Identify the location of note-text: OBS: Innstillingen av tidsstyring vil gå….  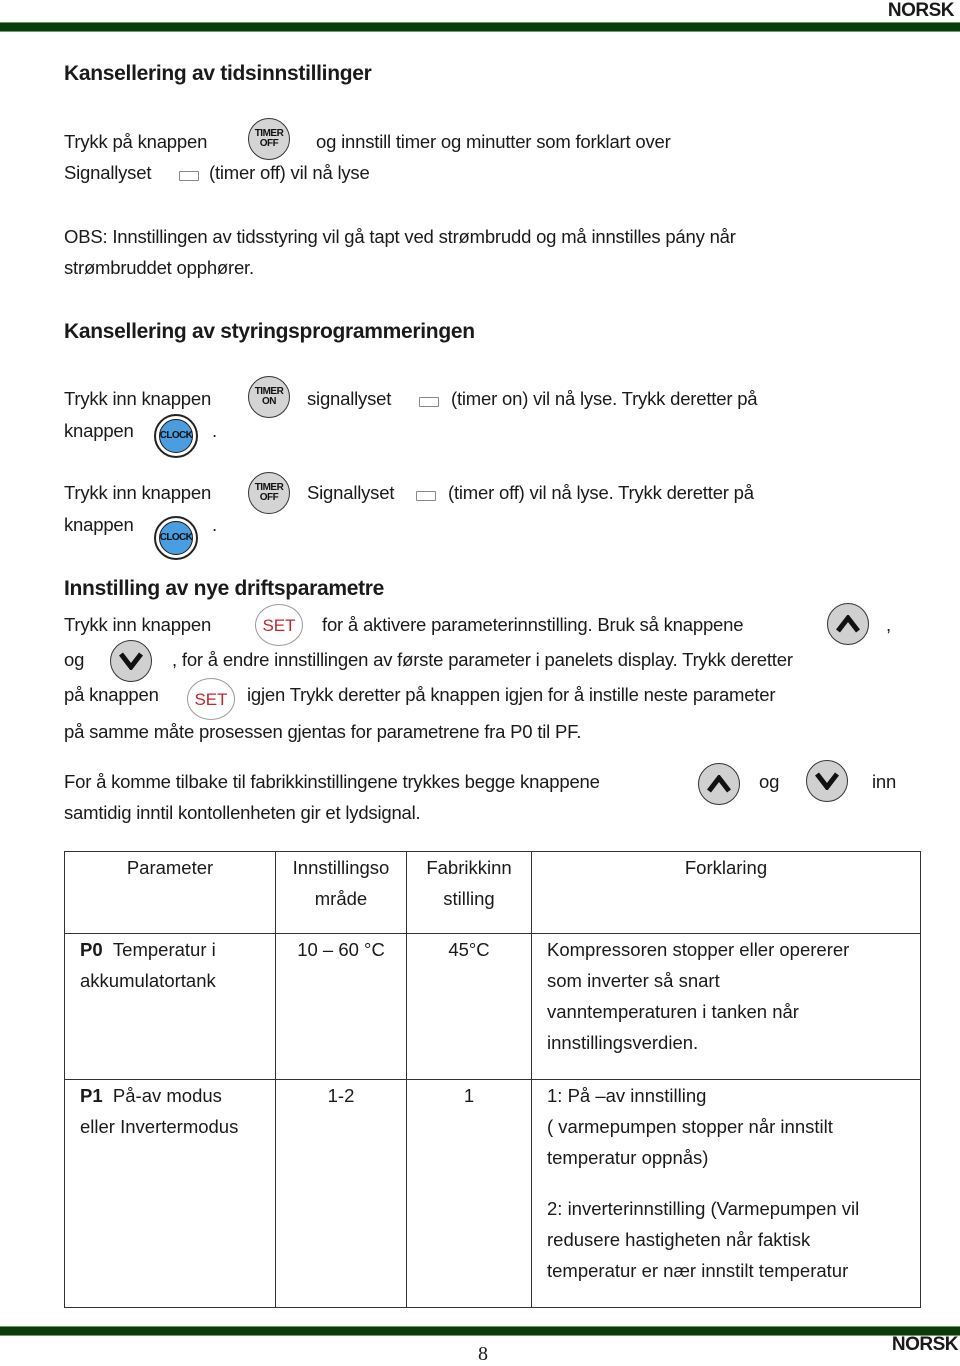
(400, 236).